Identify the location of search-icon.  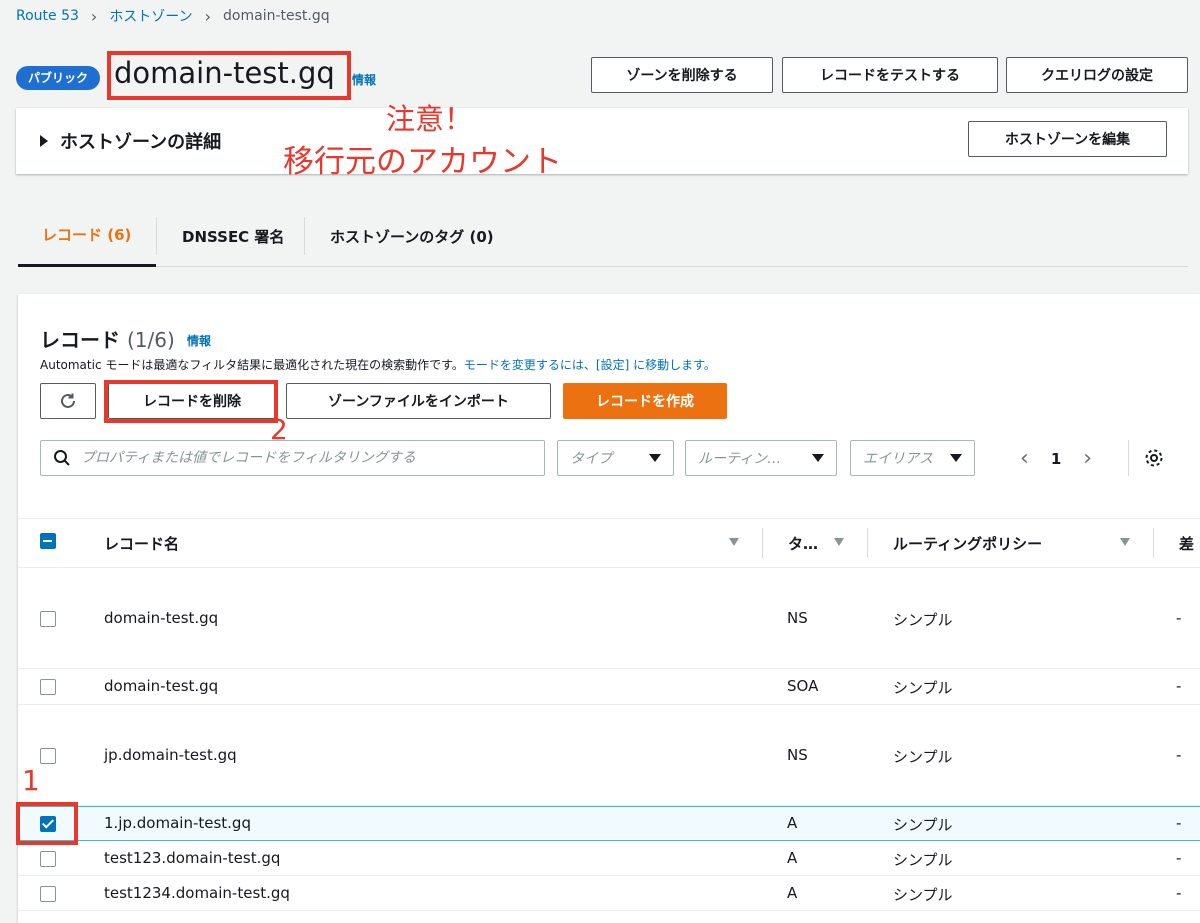
(62, 458).